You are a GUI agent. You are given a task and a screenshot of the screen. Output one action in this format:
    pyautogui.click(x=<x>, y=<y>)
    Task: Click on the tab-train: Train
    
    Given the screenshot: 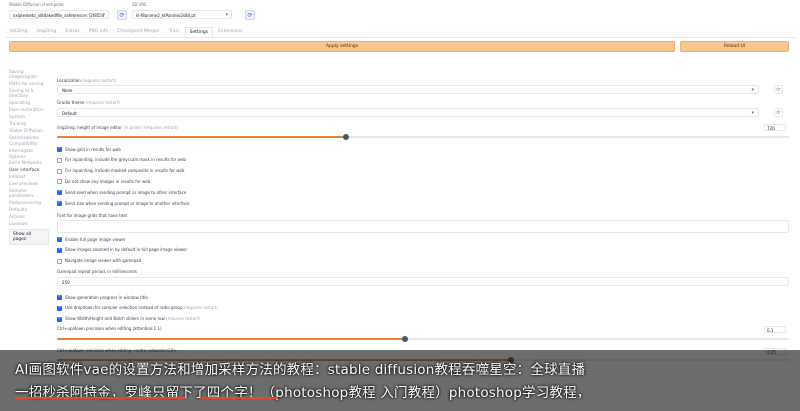 What is the action you would take?
    pyautogui.click(x=174, y=32)
    